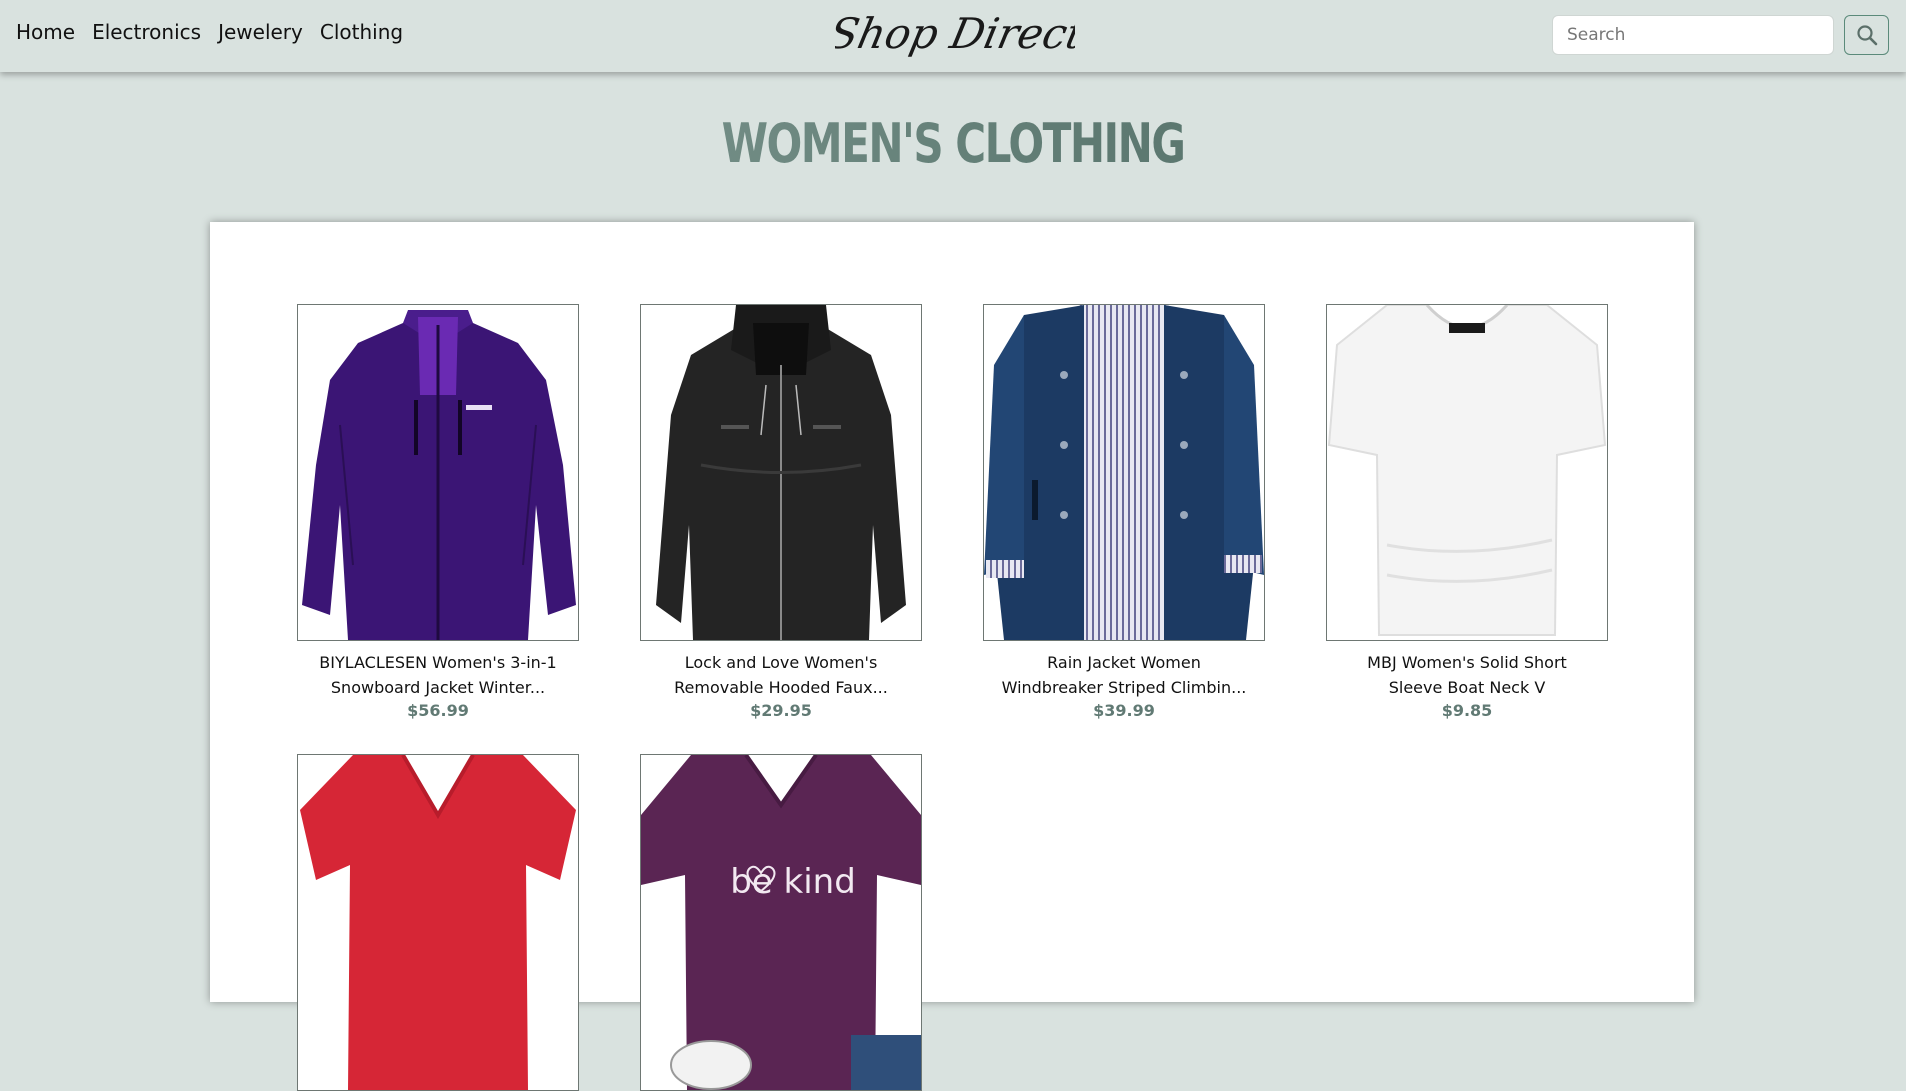  I want to click on search-icon, so click(1866, 35).